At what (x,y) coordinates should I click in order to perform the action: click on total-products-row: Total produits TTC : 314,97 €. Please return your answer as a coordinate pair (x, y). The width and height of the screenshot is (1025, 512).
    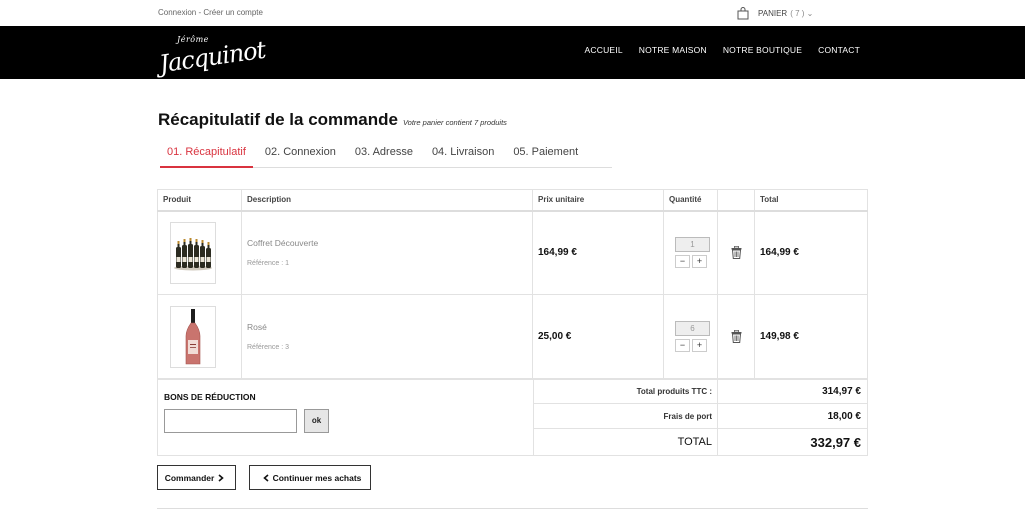
    Looking at the image, I should click on (700, 392).